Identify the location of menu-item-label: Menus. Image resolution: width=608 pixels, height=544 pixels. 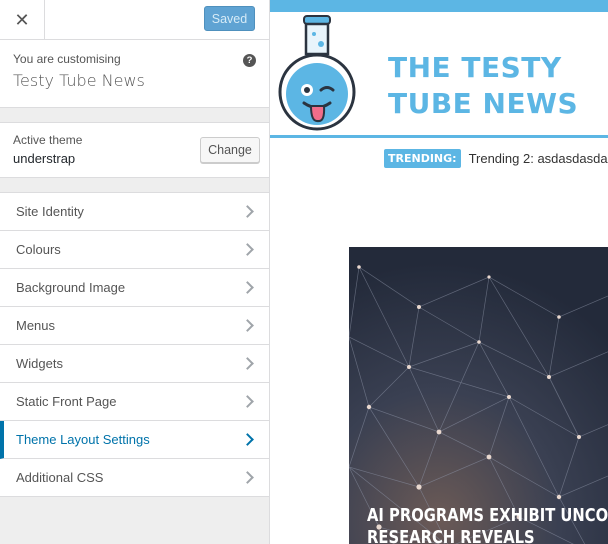
(36, 325).